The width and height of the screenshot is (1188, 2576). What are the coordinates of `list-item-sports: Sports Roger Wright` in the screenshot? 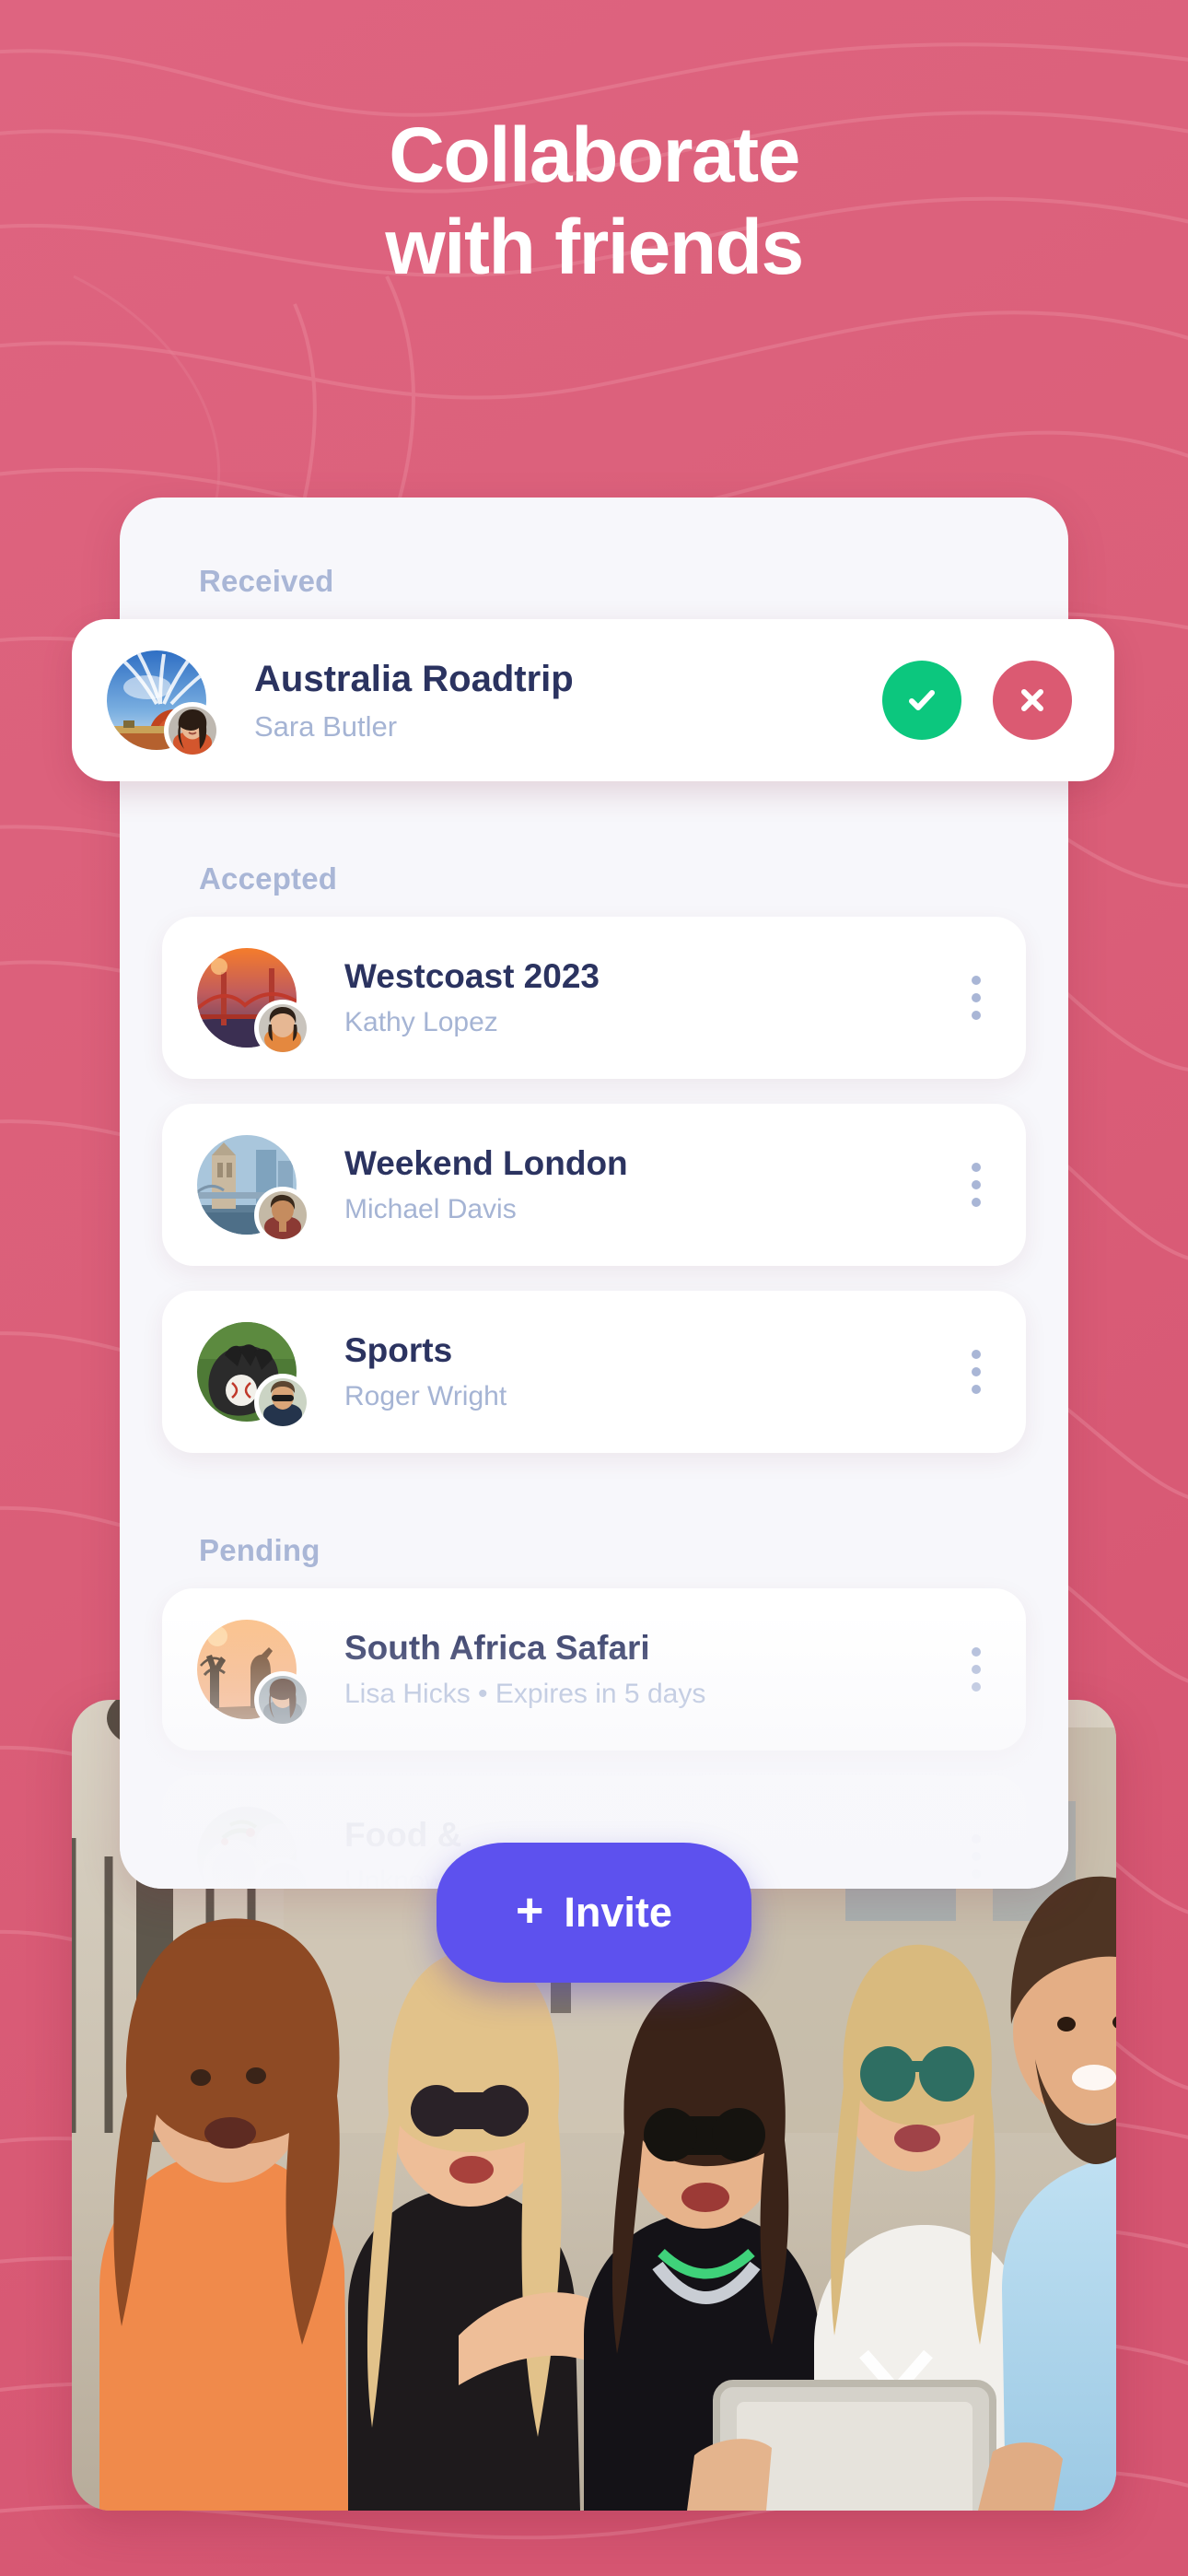 It's located at (594, 1372).